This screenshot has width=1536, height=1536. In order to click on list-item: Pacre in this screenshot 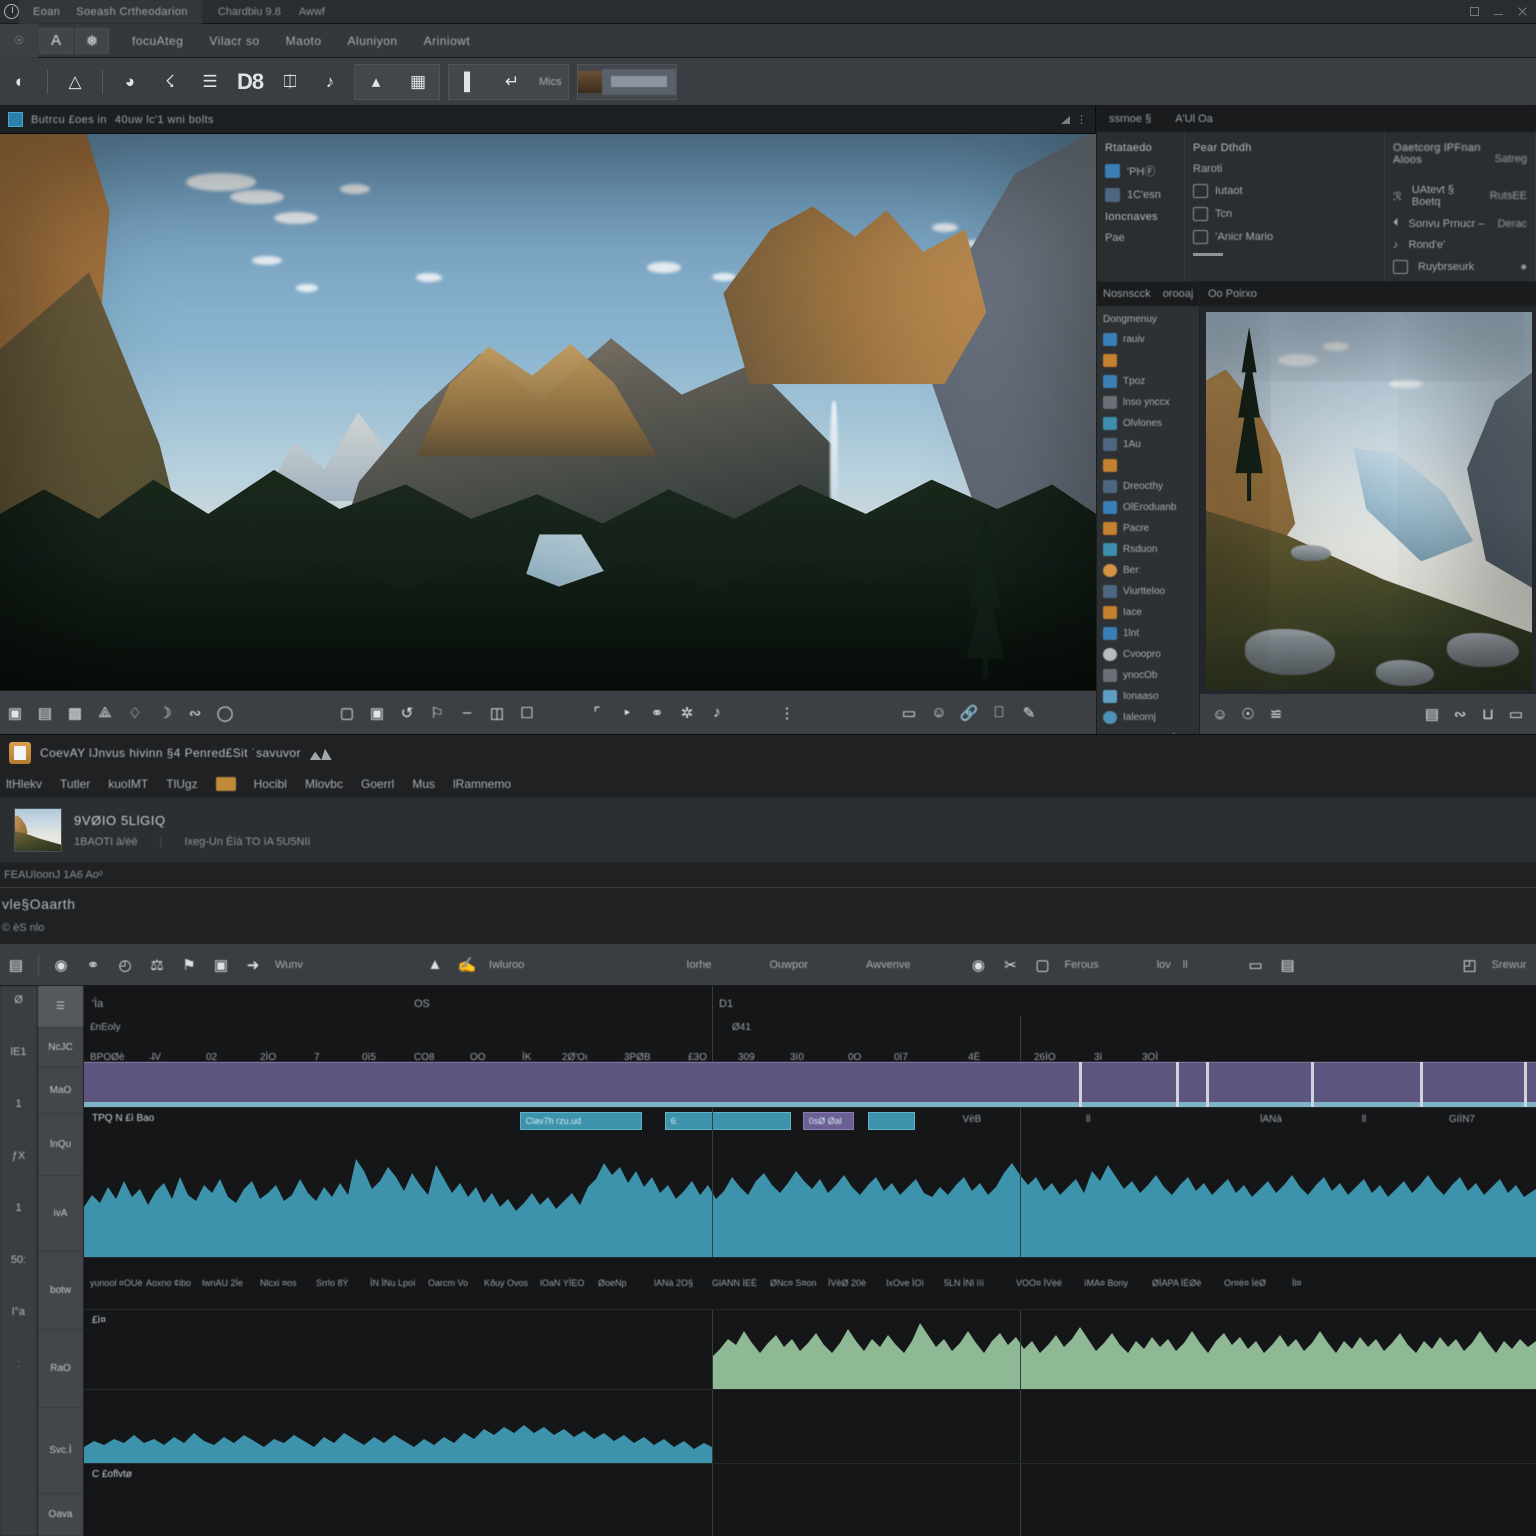, I will do `click(1148, 528)`.